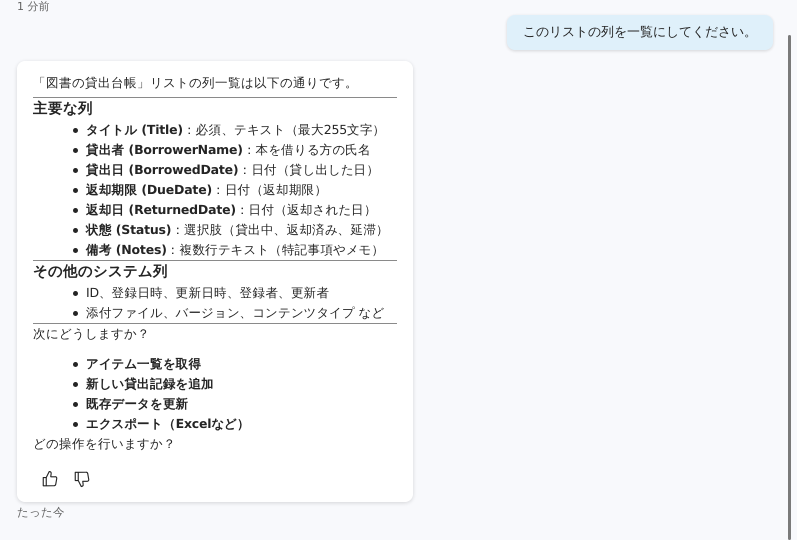 The height and width of the screenshot is (540, 797). I want to click on list-item: 状態 (Status)：選択肢（貸出中、返却済み、延滞）, so click(237, 230).